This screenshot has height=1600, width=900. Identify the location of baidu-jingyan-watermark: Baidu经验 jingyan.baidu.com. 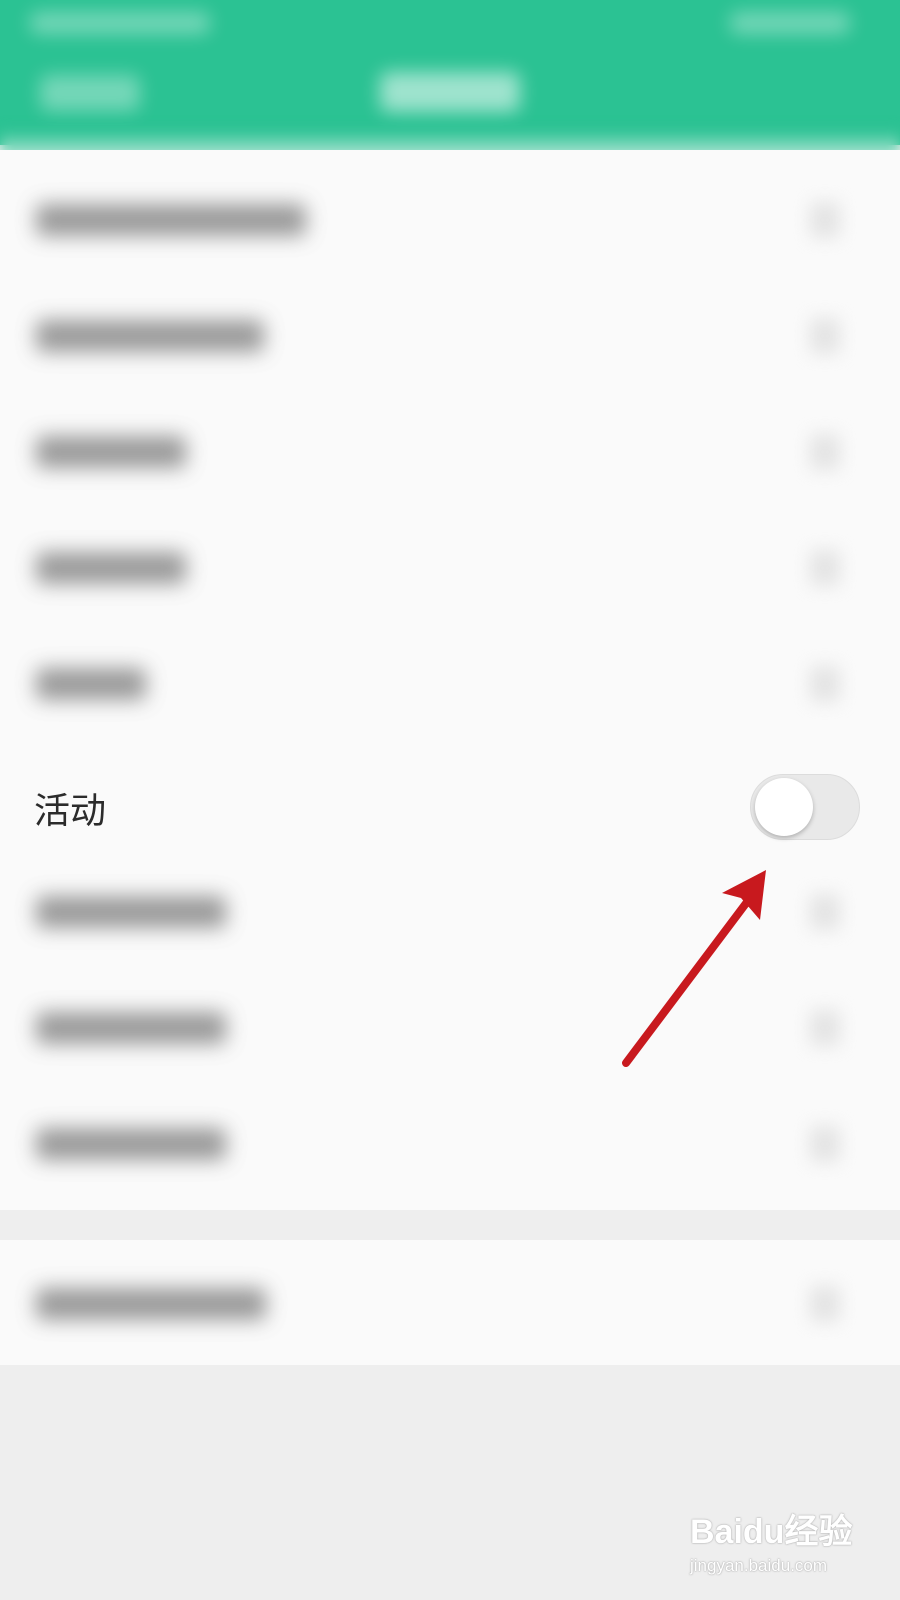
(790, 1543).